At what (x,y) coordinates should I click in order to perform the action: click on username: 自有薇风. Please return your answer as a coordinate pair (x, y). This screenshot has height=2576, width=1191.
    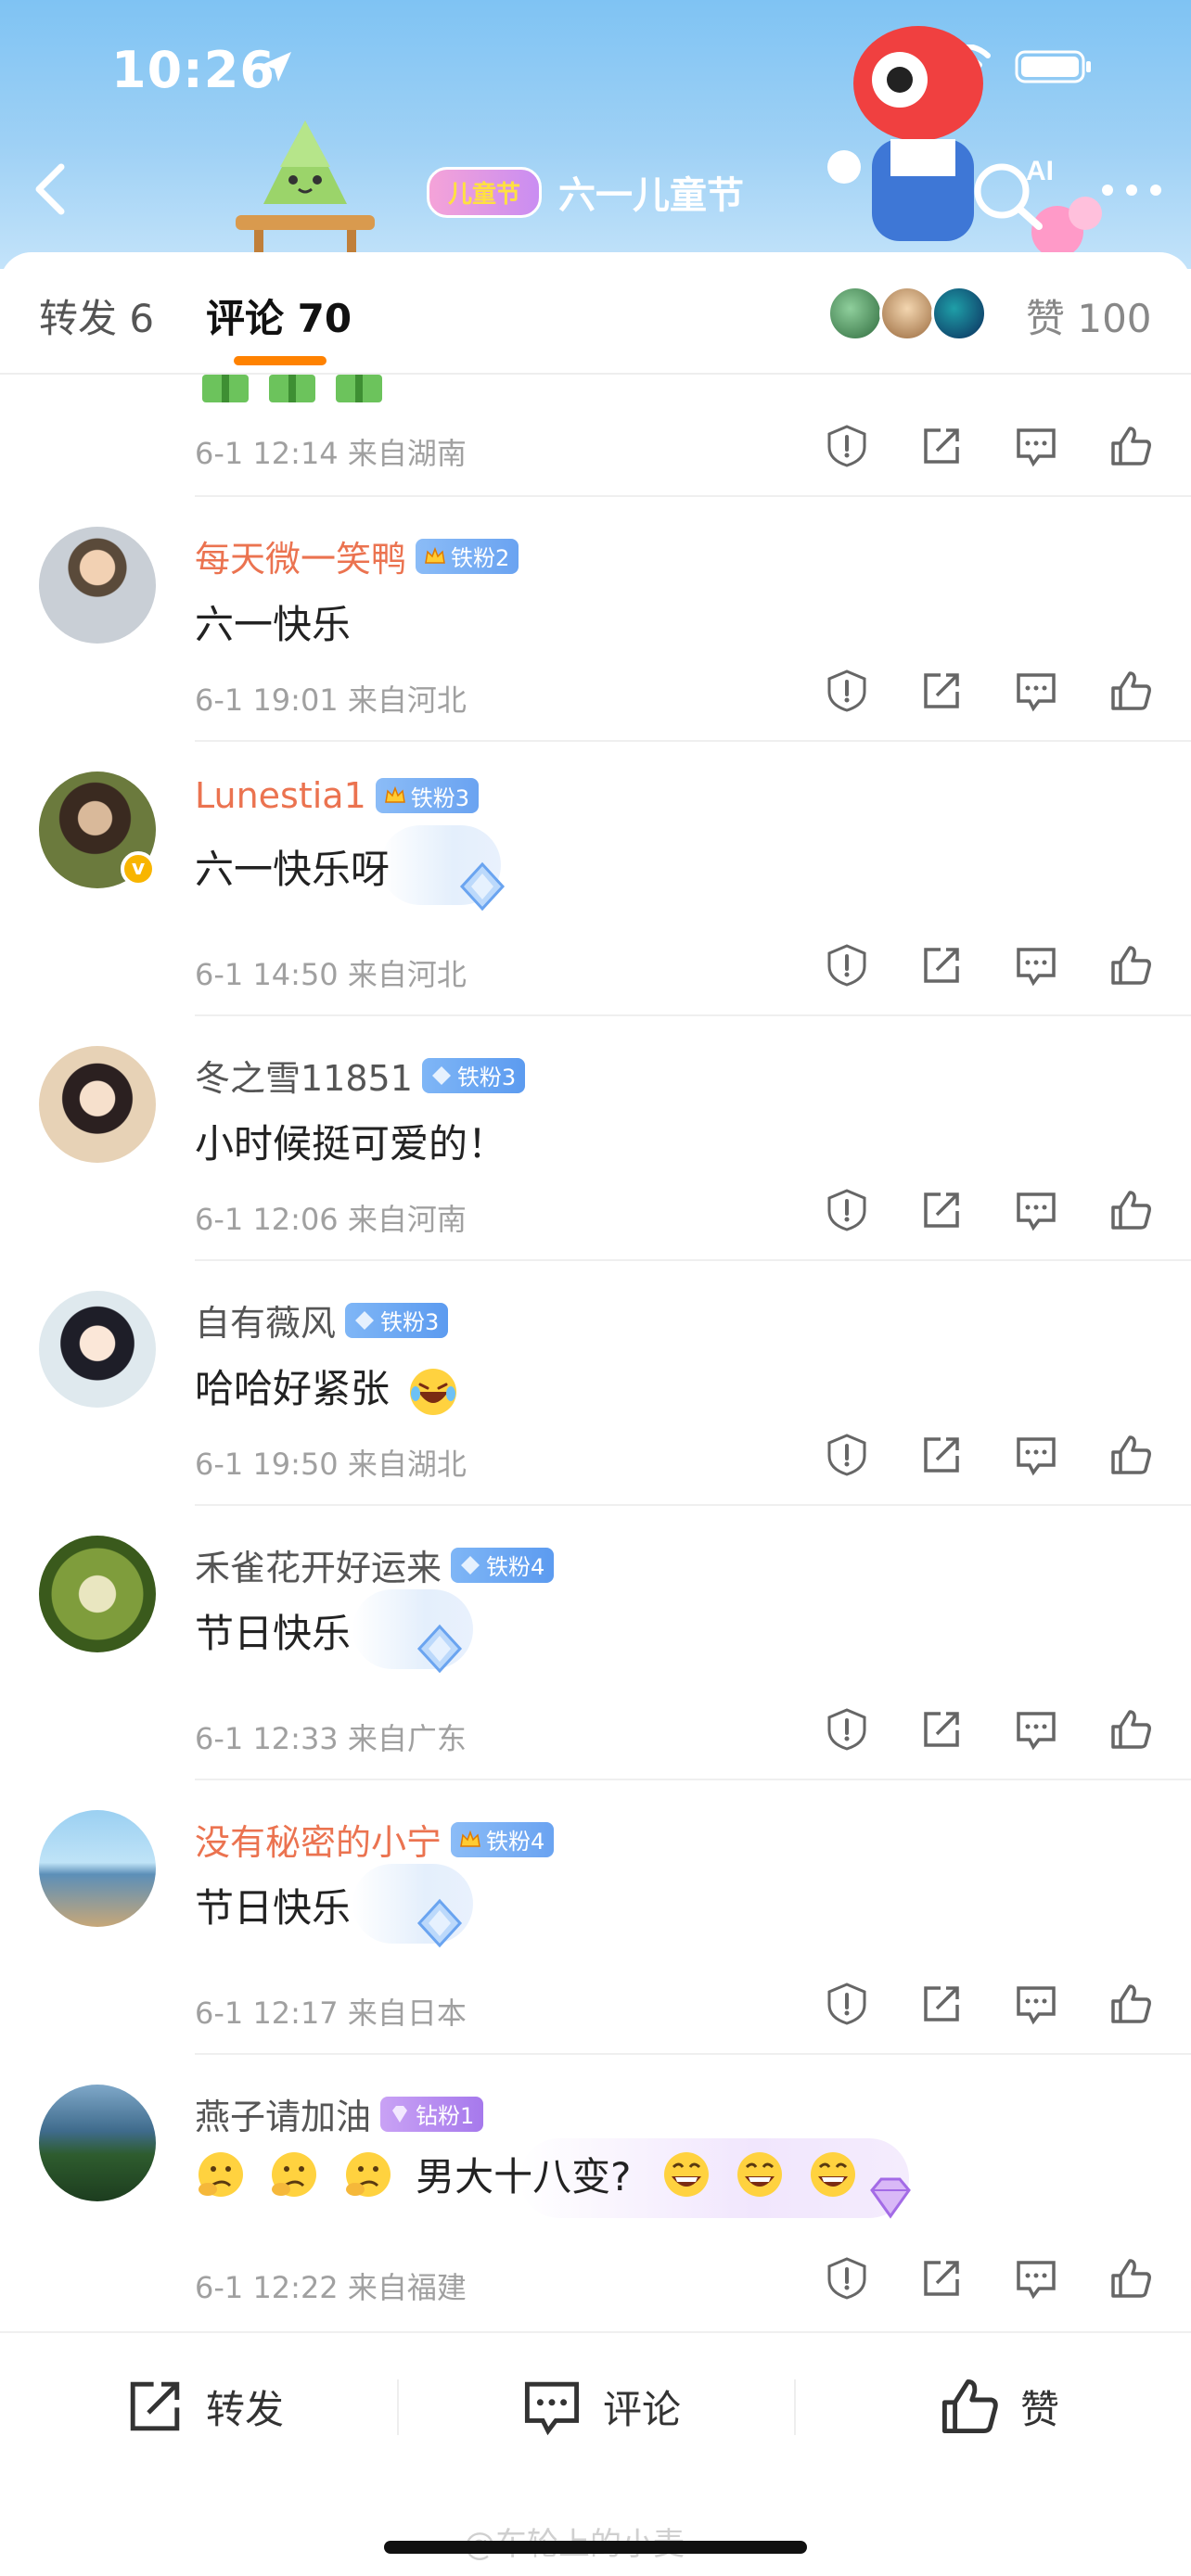
    Looking at the image, I should click on (265, 1319).